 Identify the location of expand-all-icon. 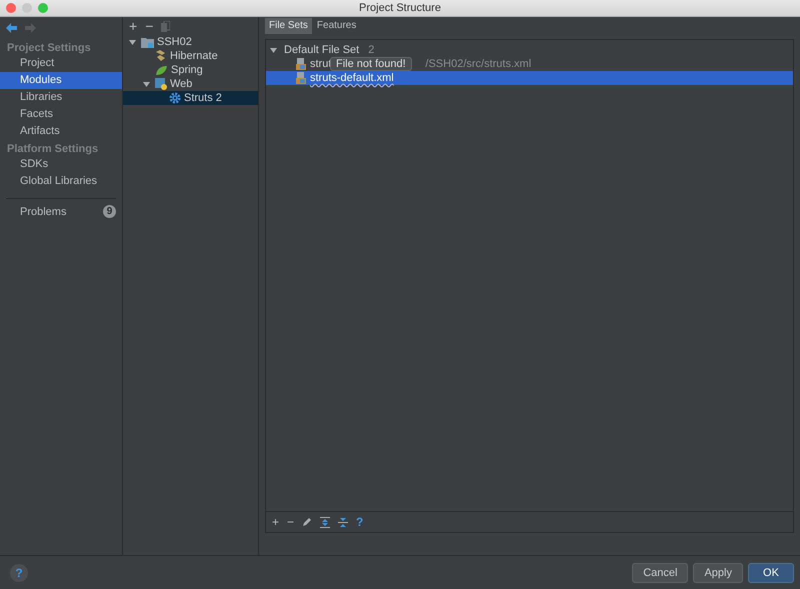
(325, 522).